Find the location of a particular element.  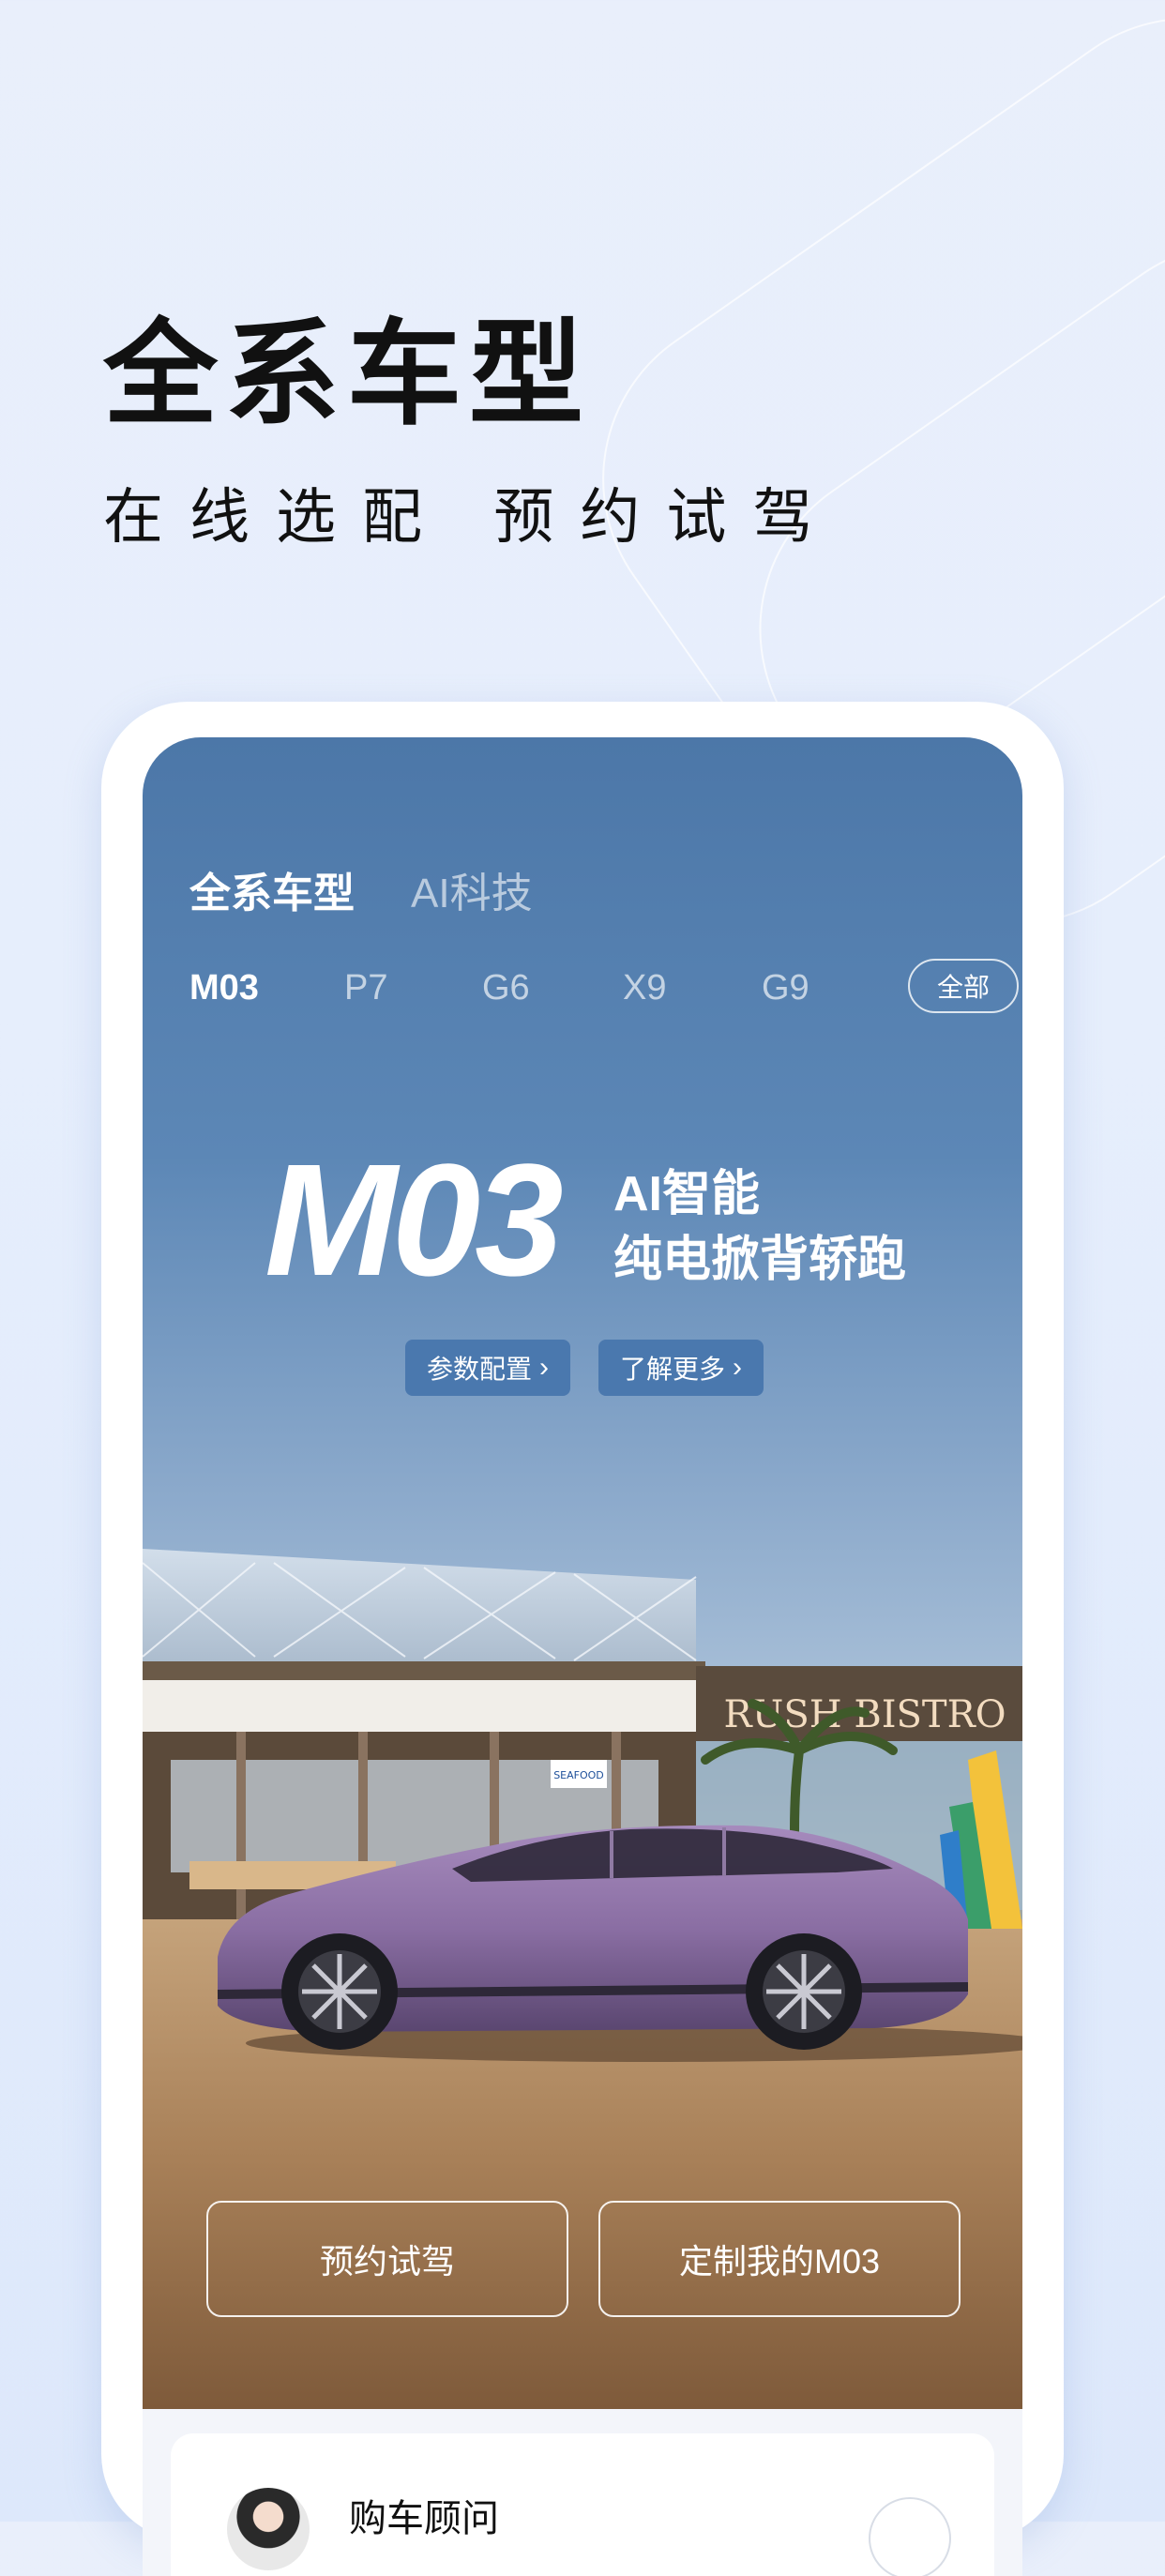

model-selector: M03 P7 G6 X9 G9 全部 is located at coordinates (604, 989).